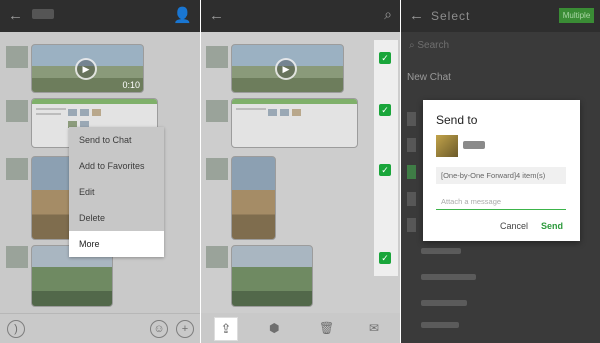  What do you see at coordinates (116, 218) in the screenshot?
I see `menu-item-delete: Delete` at bounding box center [116, 218].